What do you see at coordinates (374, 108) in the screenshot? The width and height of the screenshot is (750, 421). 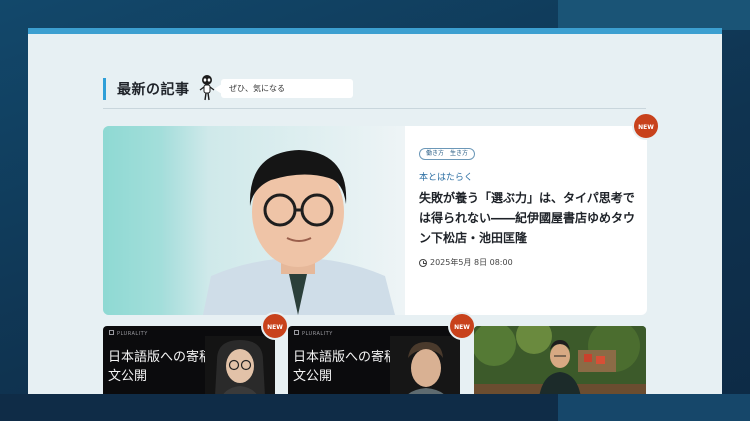 I see `section-divider` at bounding box center [374, 108].